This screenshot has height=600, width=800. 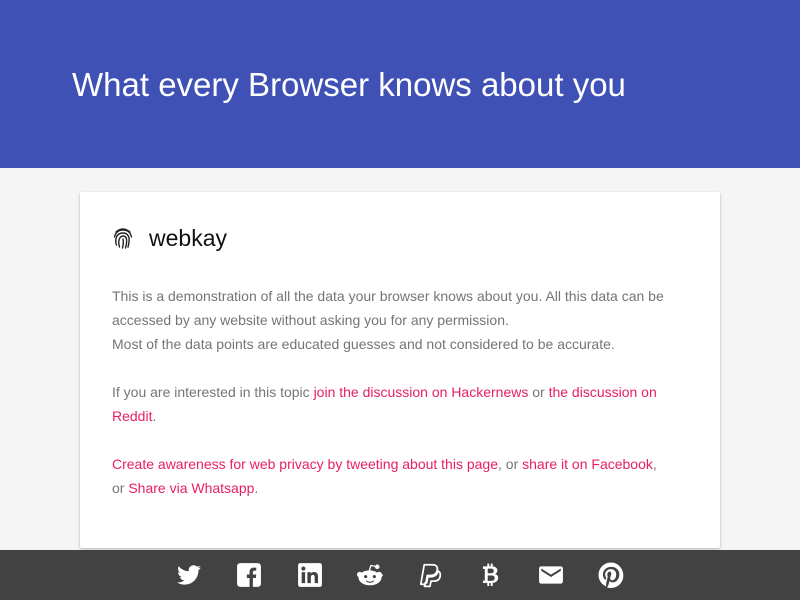 What do you see at coordinates (551, 575) in the screenshot?
I see `email-icon` at bounding box center [551, 575].